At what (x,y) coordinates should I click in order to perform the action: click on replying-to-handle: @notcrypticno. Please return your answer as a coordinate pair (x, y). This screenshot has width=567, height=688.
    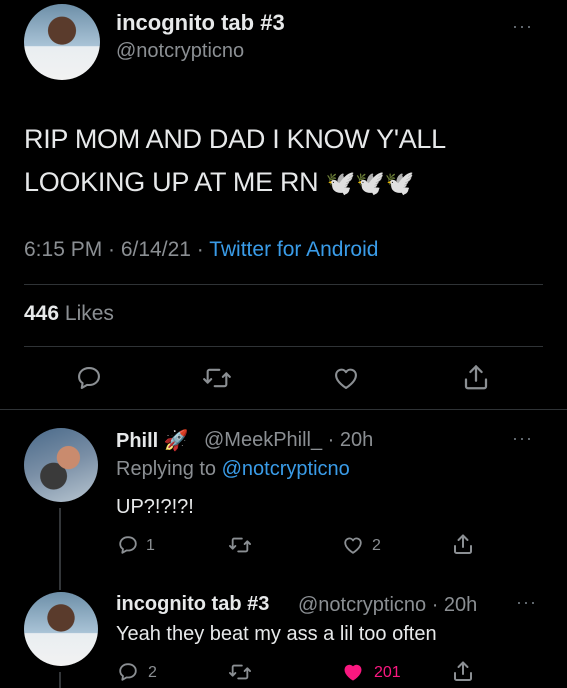
    Looking at the image, I should click on (286, 469).